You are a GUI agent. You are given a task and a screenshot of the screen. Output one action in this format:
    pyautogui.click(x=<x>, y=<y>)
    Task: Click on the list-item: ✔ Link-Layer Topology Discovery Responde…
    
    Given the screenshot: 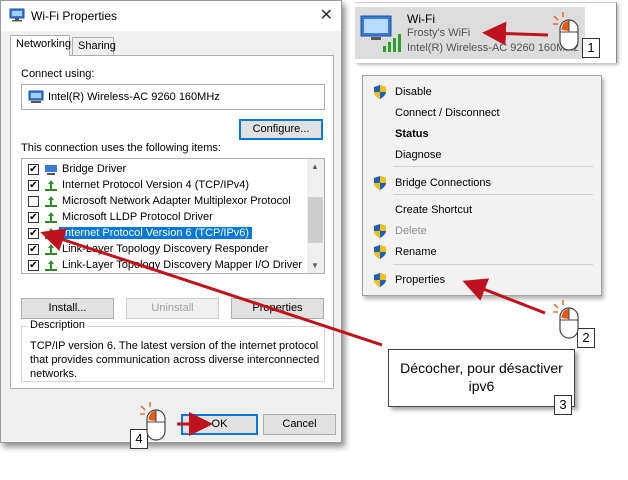 What is the action you would take?
    pyautogui.click(x=164, y=250)
    